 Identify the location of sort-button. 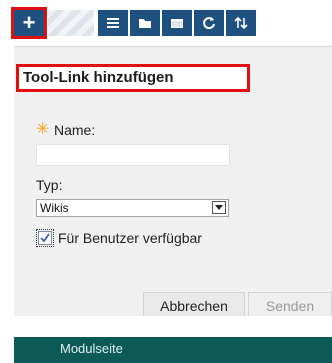
(241, 23).